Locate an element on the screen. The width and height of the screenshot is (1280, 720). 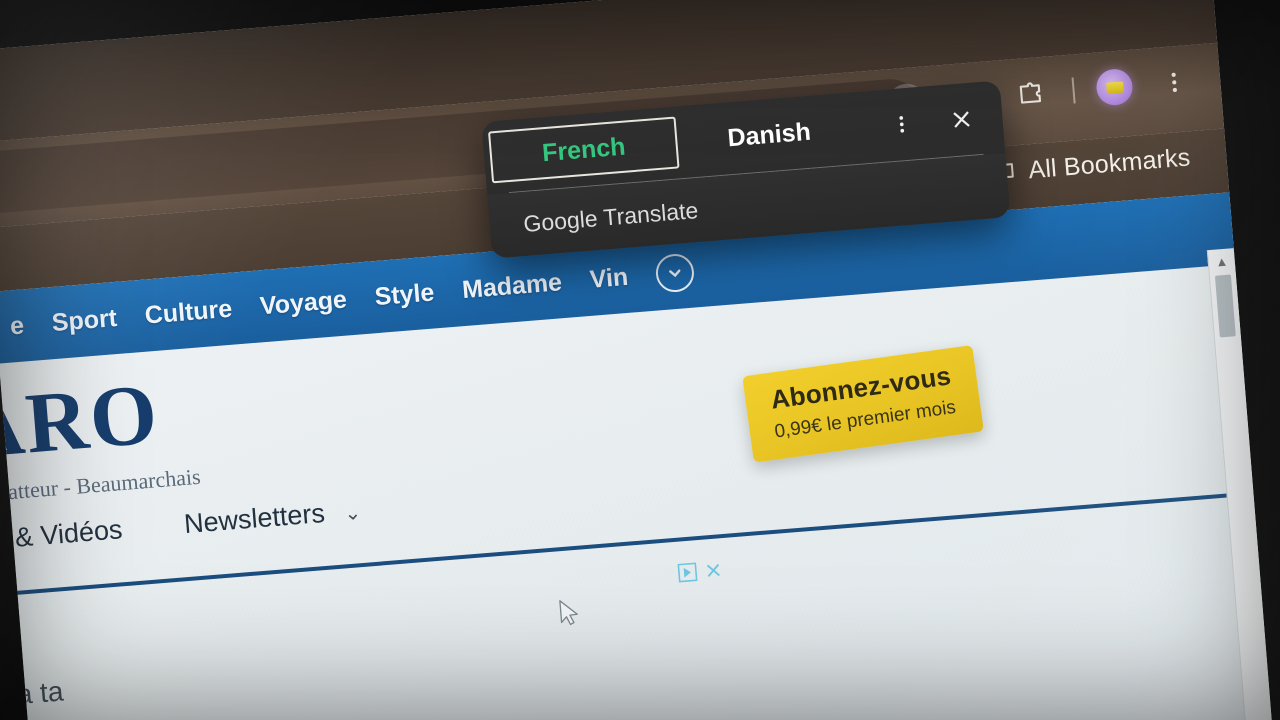
scrollbar-thumb is located at coordinates (1225, 306).